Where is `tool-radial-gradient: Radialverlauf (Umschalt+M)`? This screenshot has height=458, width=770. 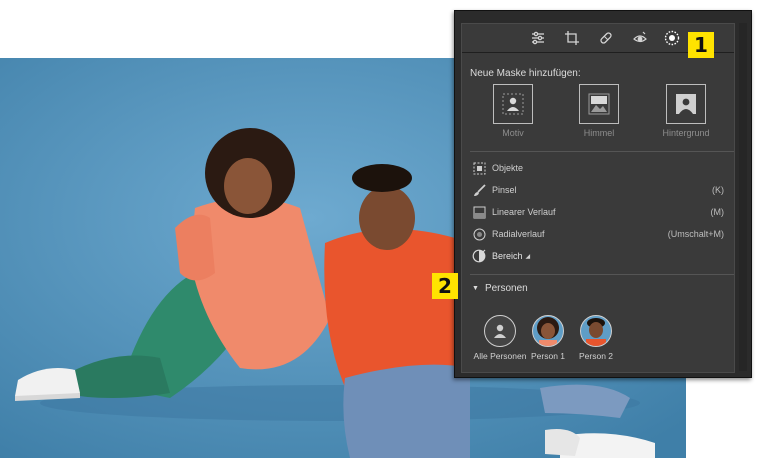
tool-radial-gradient: Radialverlauf (Umschalt+M) is located at coordinates (603, 234).